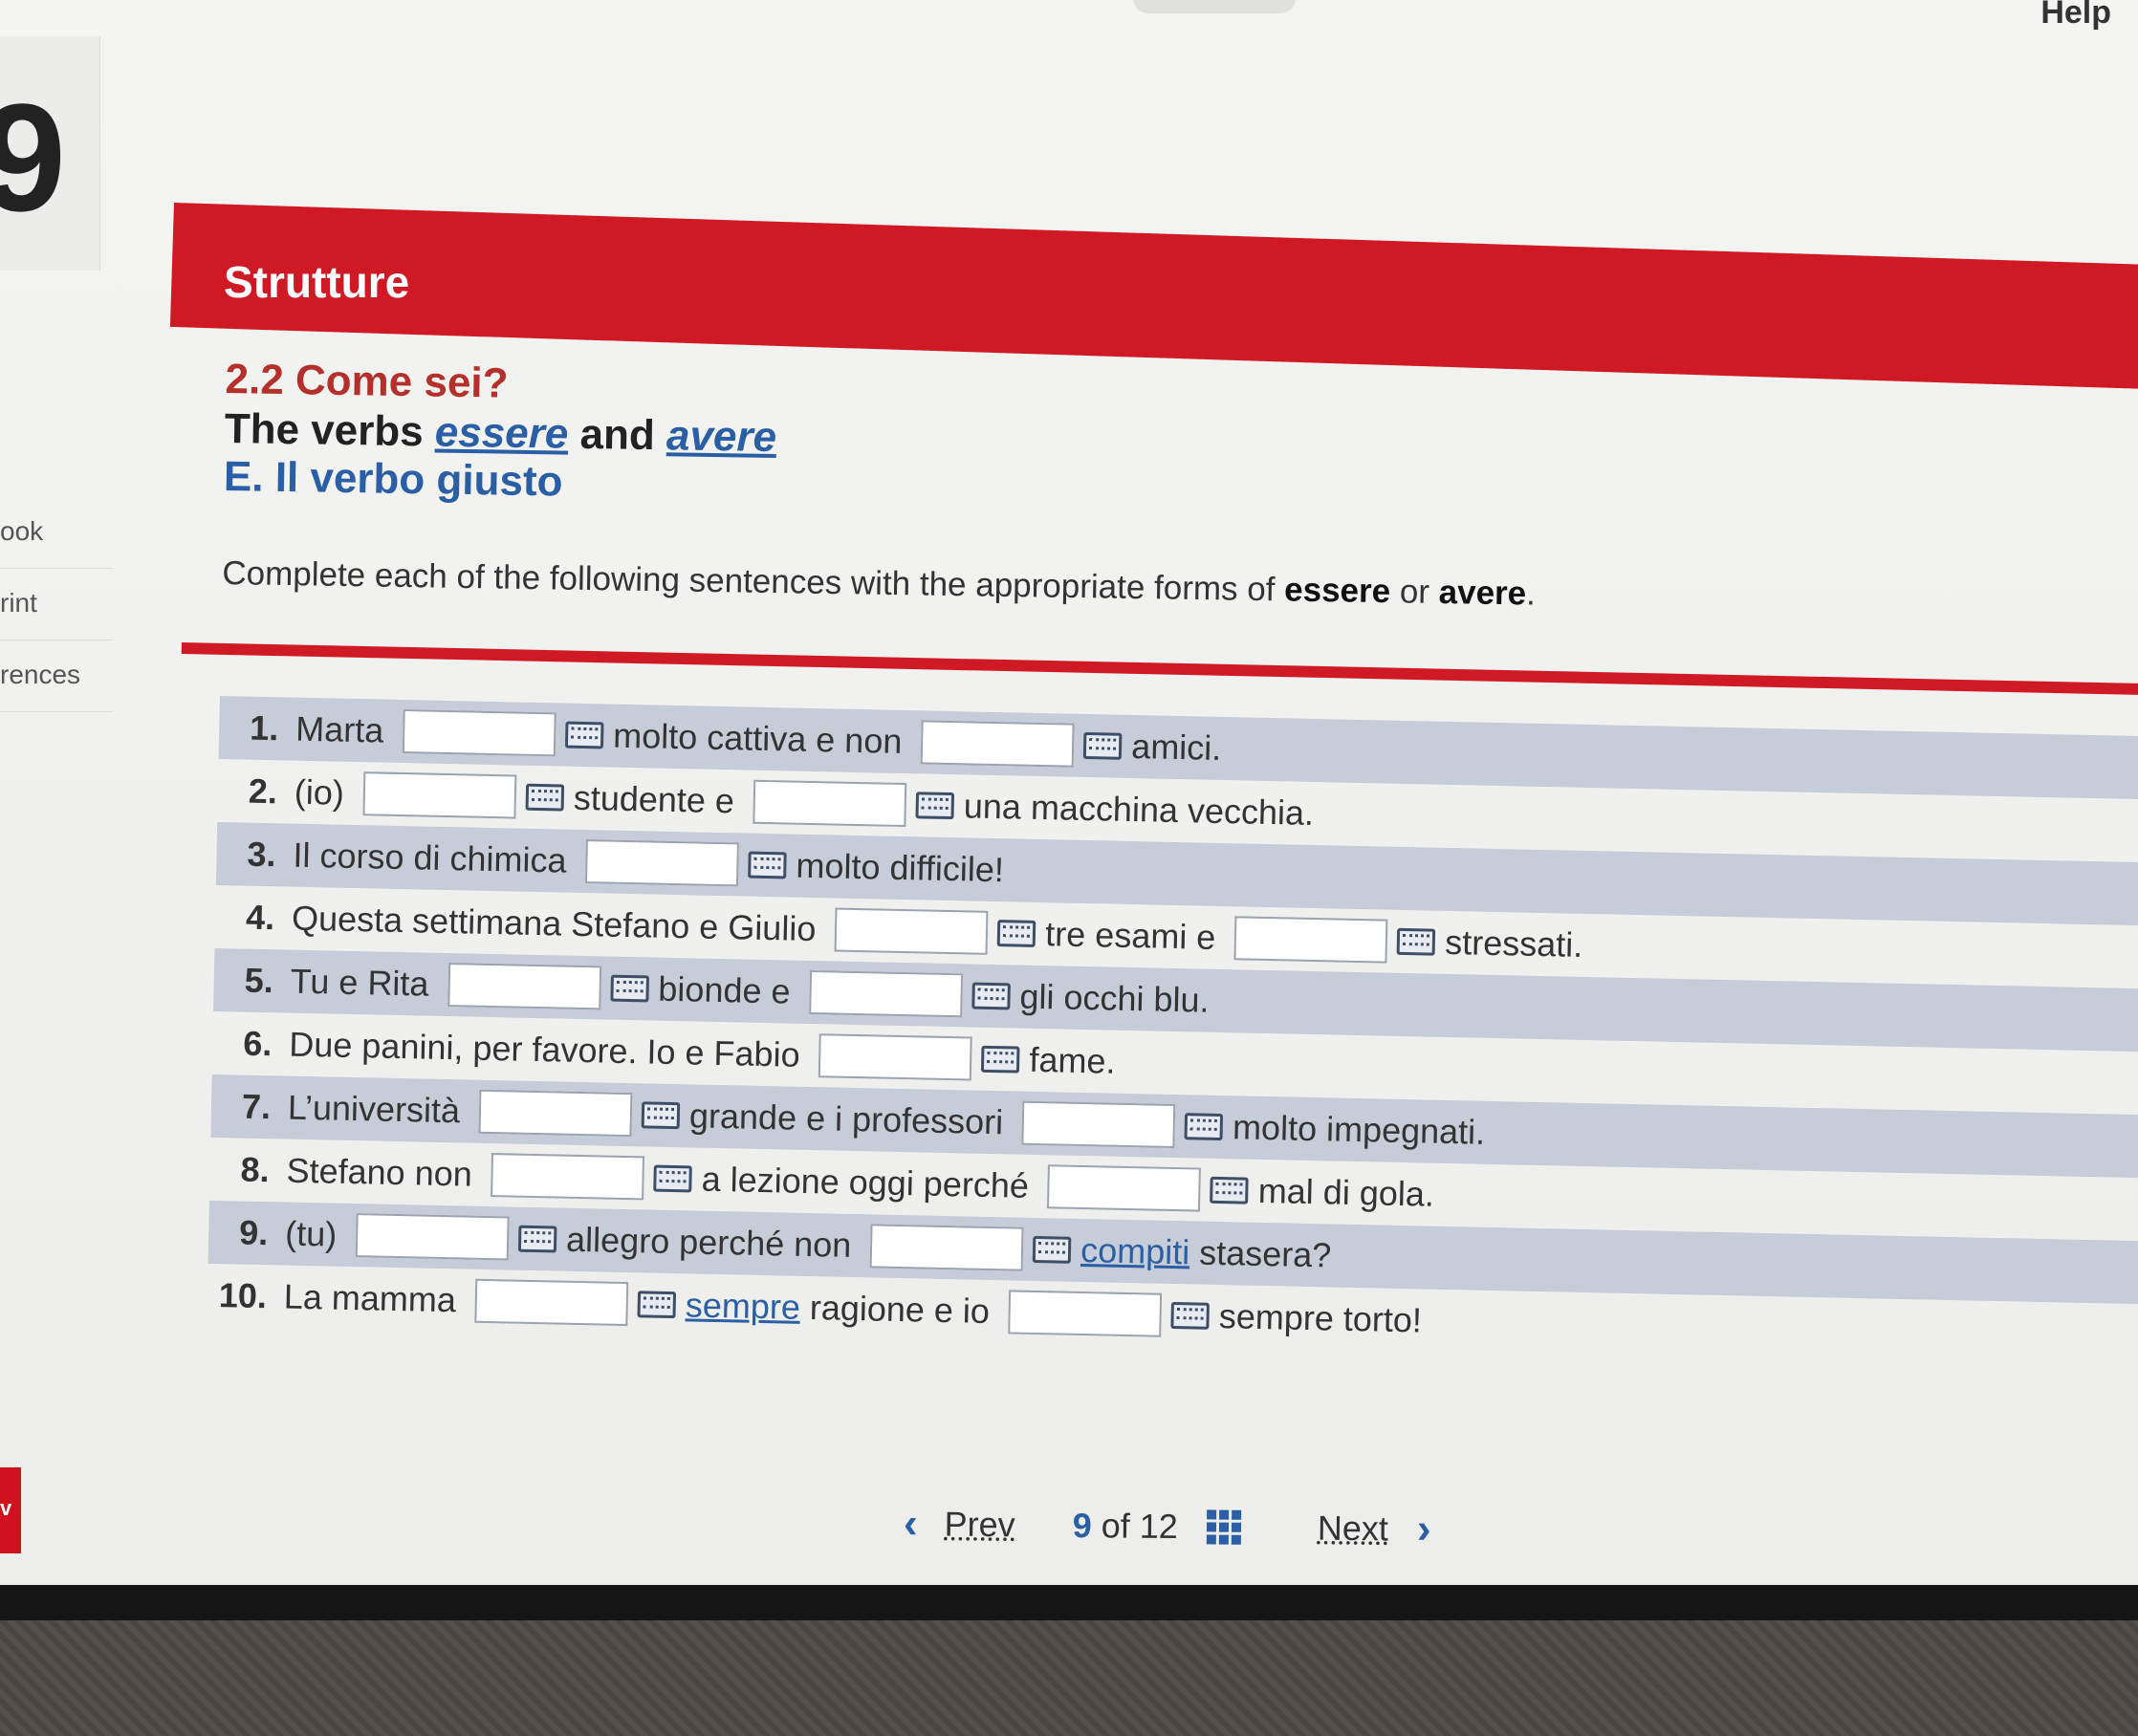 The width and height of the screenshot is (2138, 1736). Describe the element at coordinates (1082, 1525) in the screenshot. I see `current-page: 9` at that location.